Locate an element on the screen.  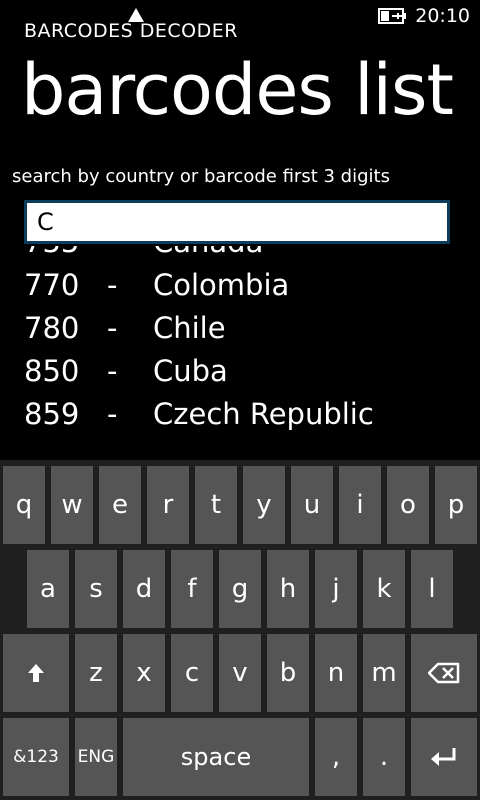
key-q: q is located at coordinates (24, 505).